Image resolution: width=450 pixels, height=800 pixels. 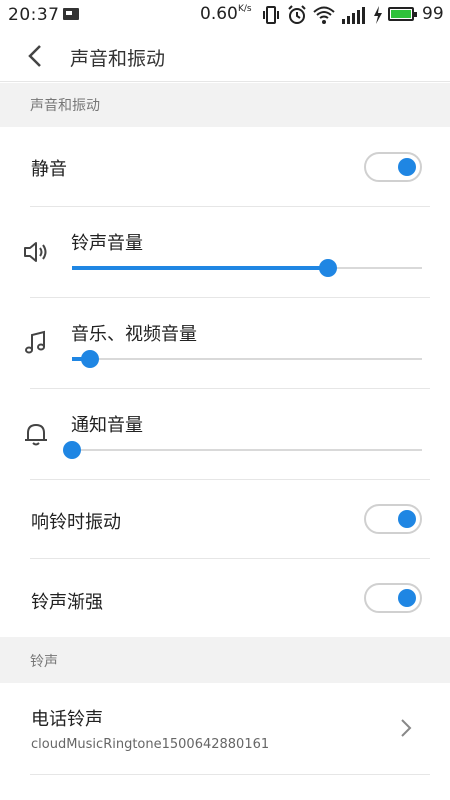 What do you see at coordinates (433, 14) in the screenshot?
I see `battery-percent: 99` at bounding box center [433, 14].